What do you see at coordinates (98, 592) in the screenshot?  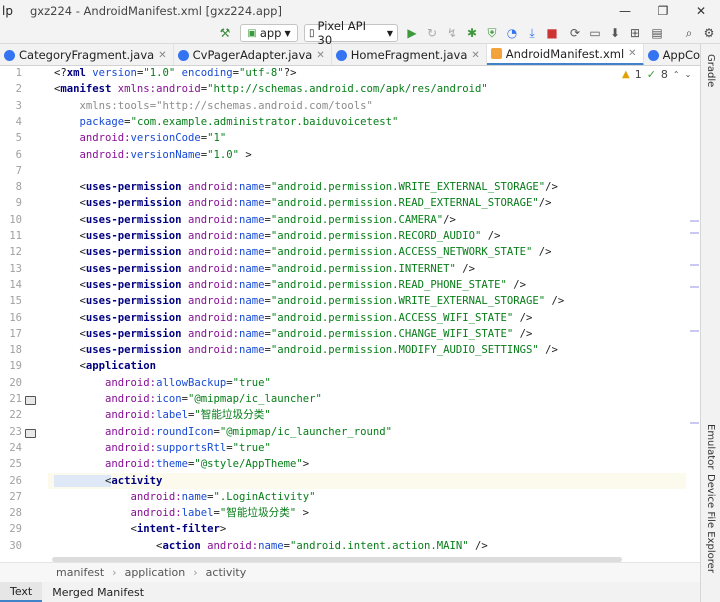 I see `tab-merged-manifest: Merged Manifest` at bounding box center [98, 592].